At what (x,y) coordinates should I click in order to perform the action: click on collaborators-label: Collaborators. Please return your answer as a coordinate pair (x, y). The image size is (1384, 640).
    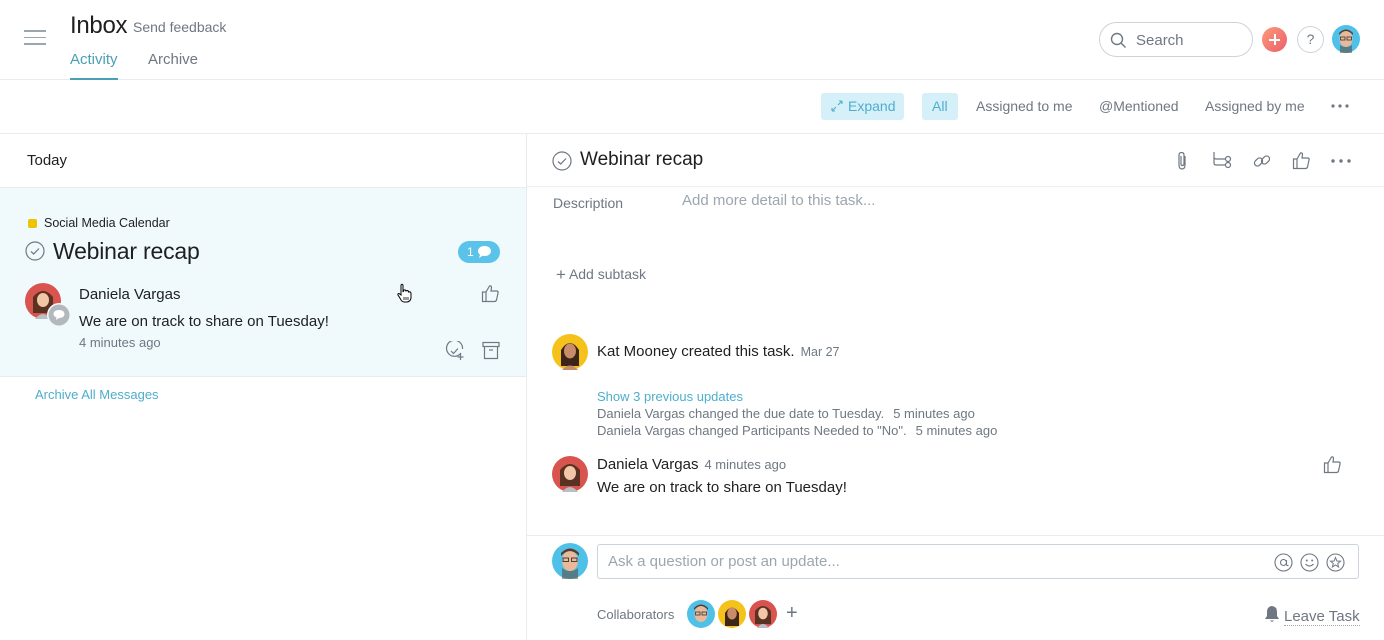
    Looking at the image, I should click on (636, 614).